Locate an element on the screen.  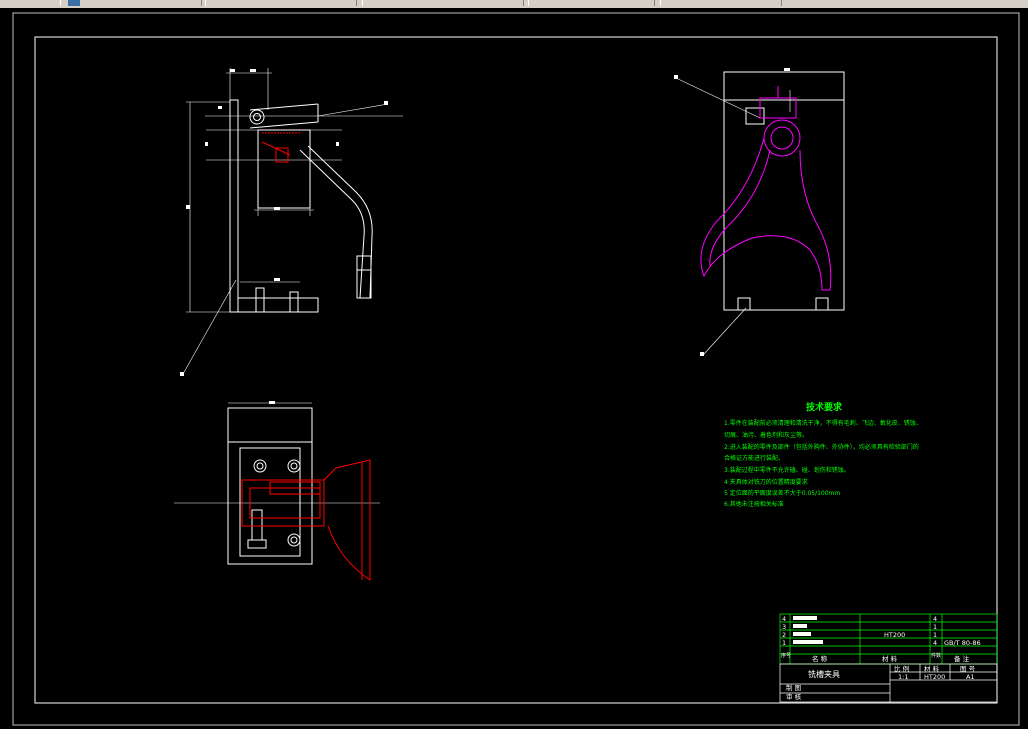
sheet-label: 图 号 is located at coordinates (968, 669).